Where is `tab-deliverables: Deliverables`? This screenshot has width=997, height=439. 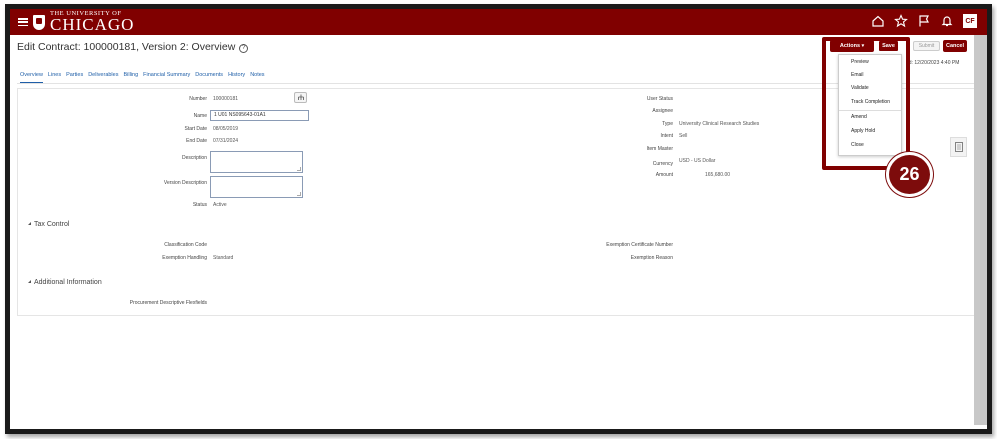 tab-deliverables: Deliverables is located at coordinates (103, 77).